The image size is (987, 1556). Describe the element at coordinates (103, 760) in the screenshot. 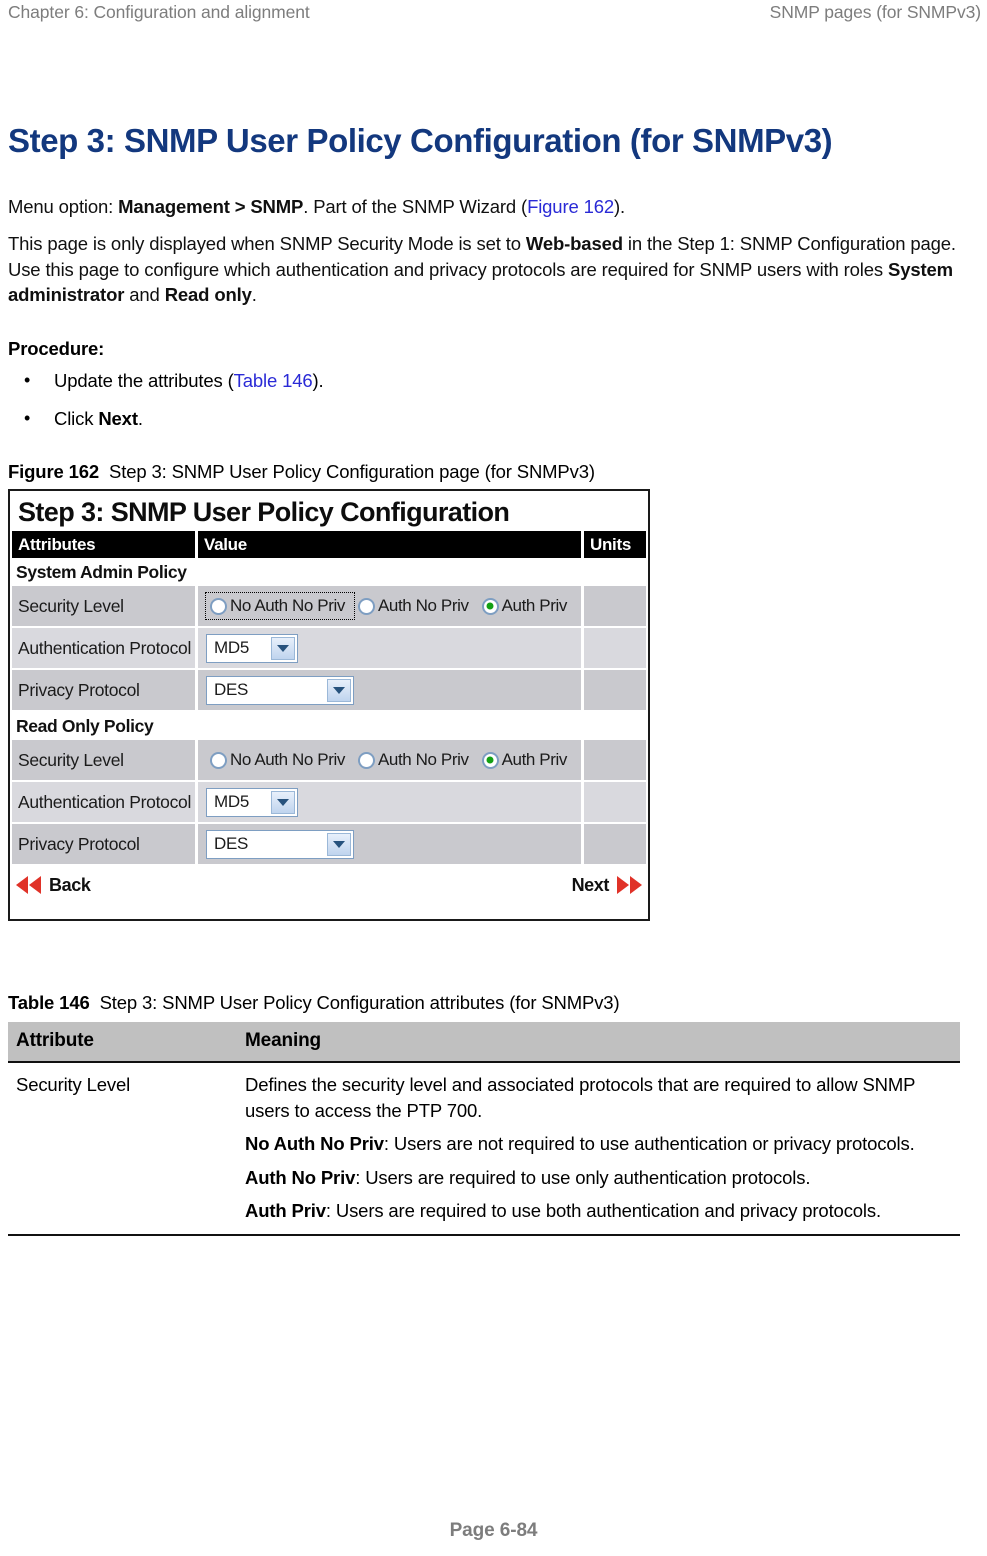

I see `row-label-security-level-ro: Security Level` at that location.